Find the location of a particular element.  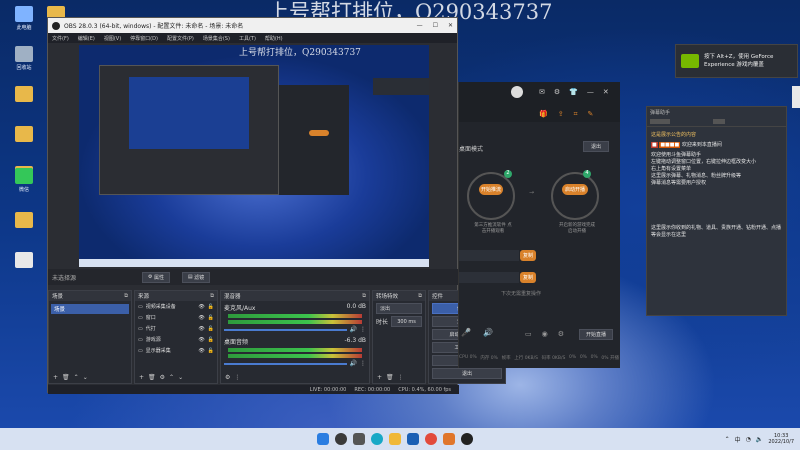

edge-icon is located at coordinates (377, 439).